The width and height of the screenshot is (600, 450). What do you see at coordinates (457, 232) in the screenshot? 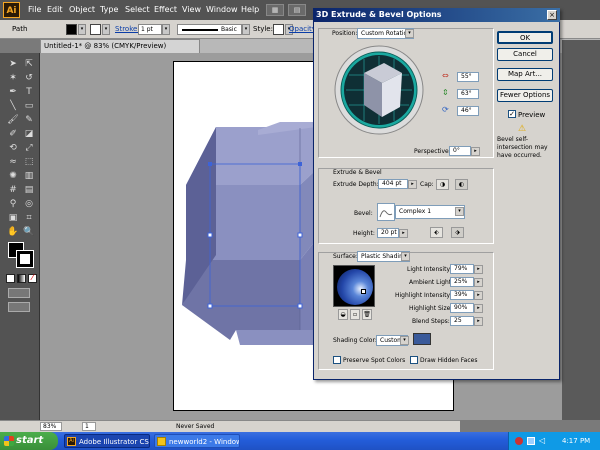
I see `bevel-extent-in-icon: ⬗` at bounding box center [457, 232].